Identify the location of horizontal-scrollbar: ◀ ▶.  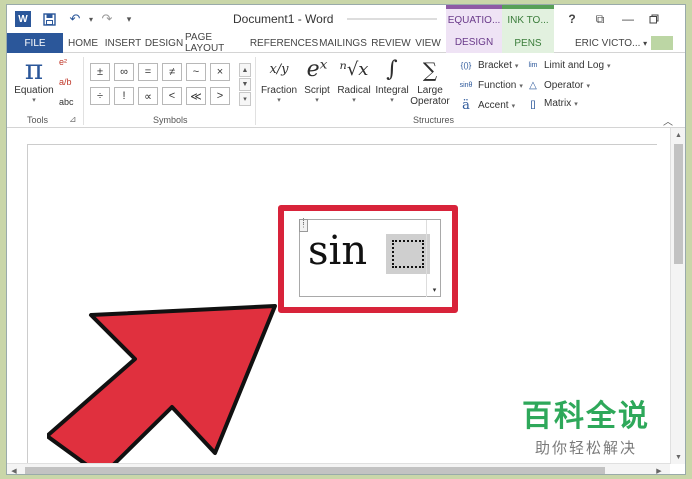
(338, 469).